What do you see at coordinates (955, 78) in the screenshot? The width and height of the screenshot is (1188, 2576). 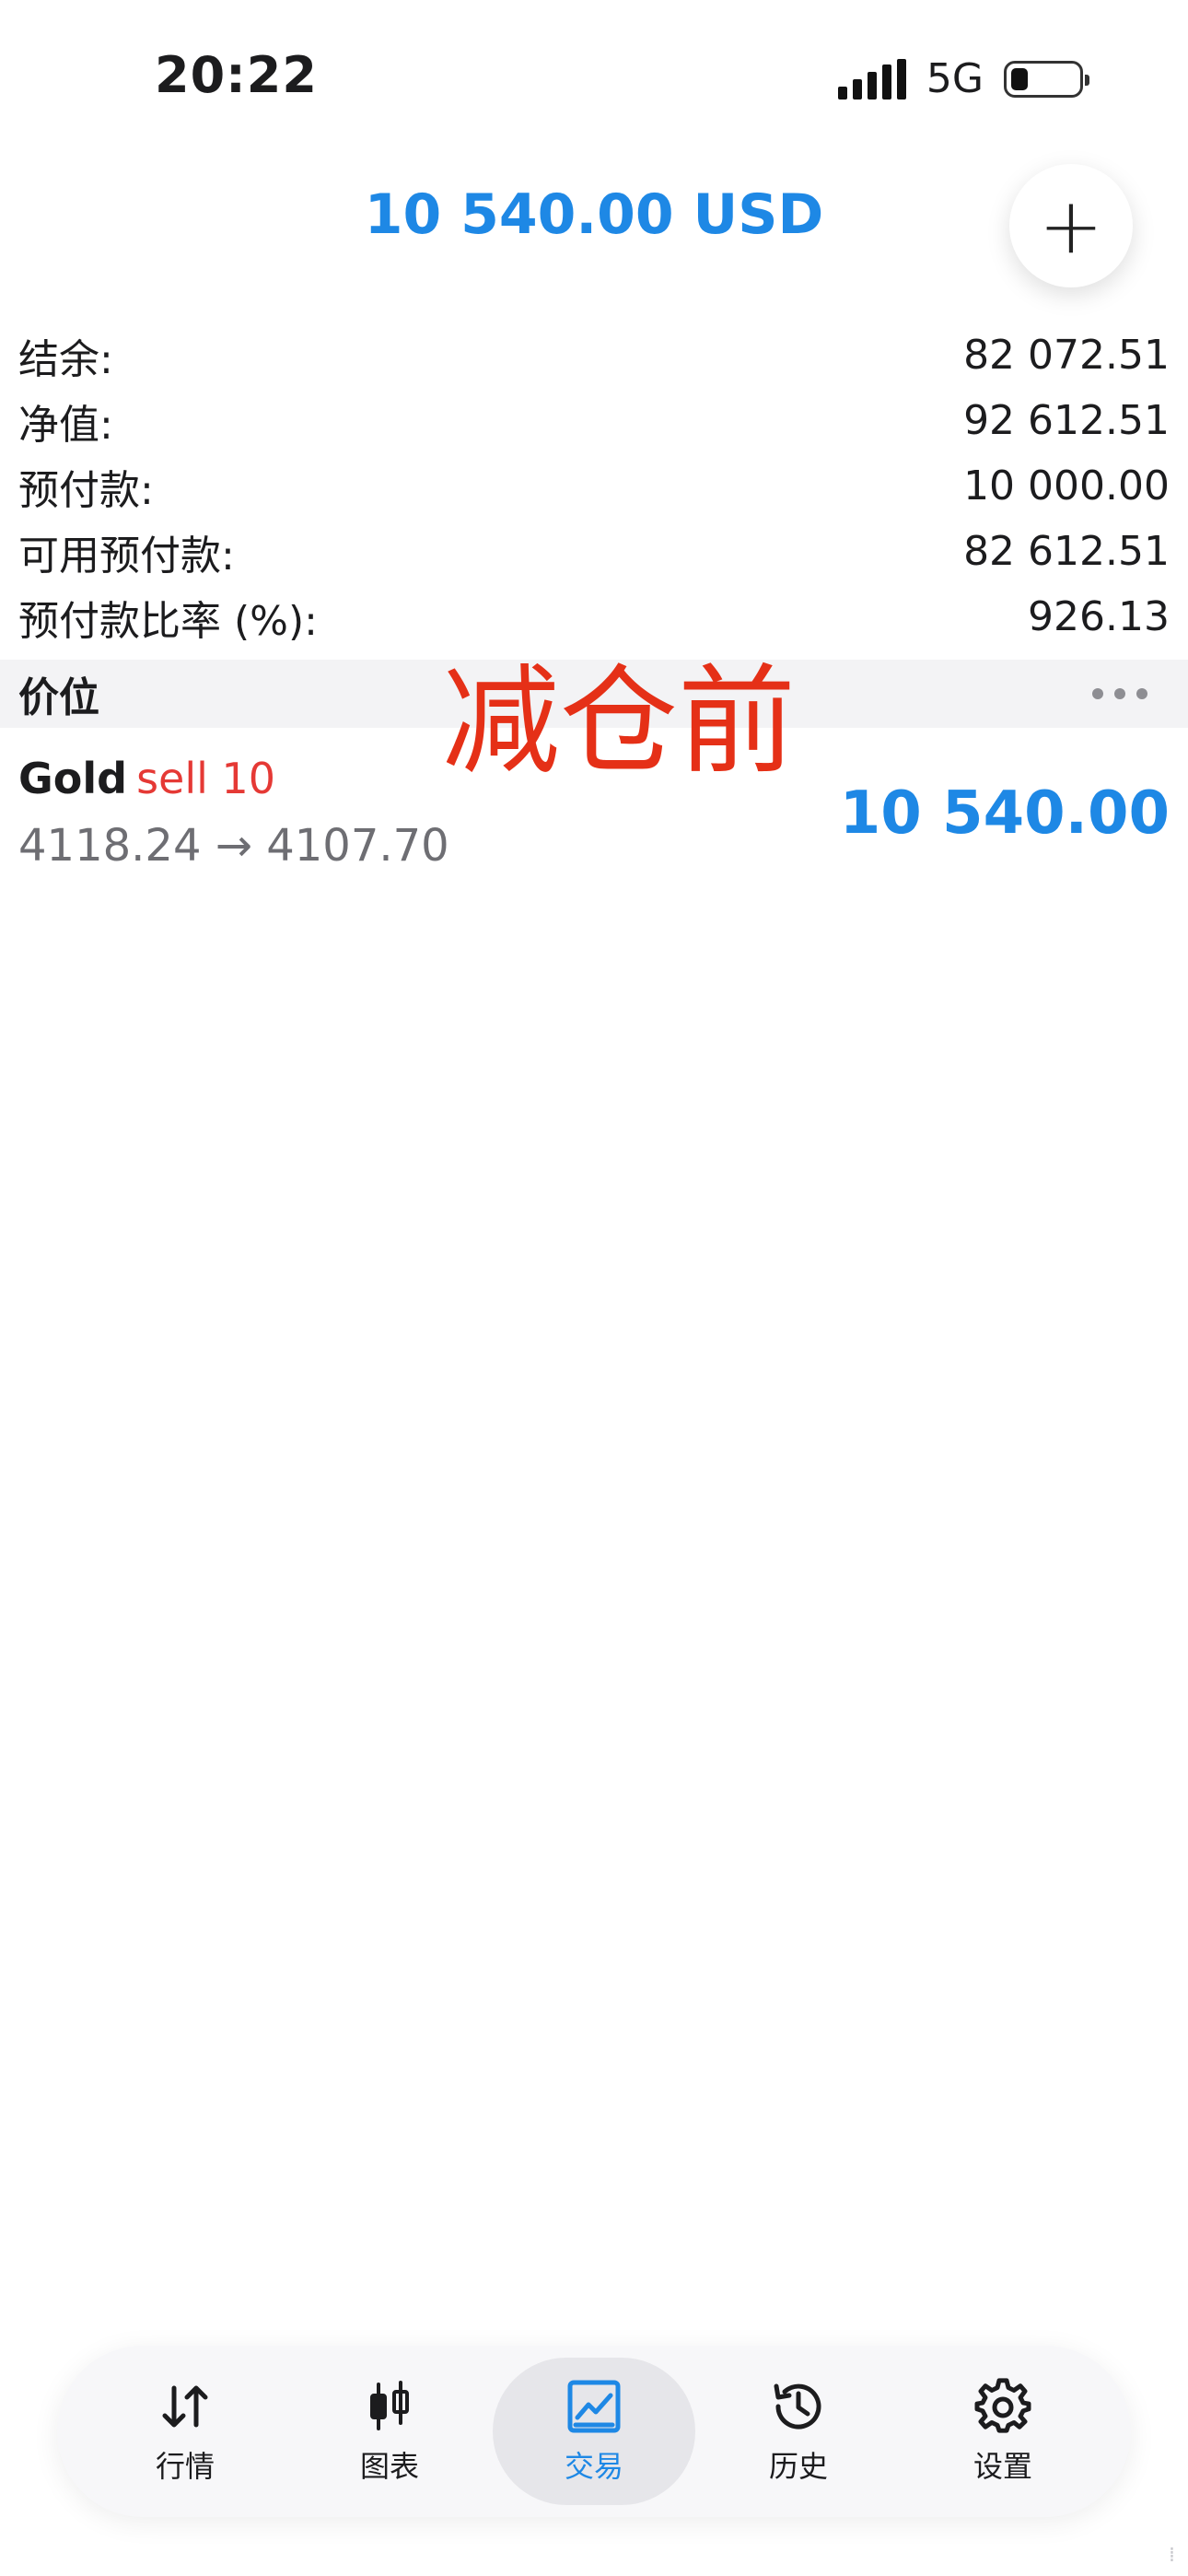 I see `network-label: 5G` at bounding box center [955, 78].